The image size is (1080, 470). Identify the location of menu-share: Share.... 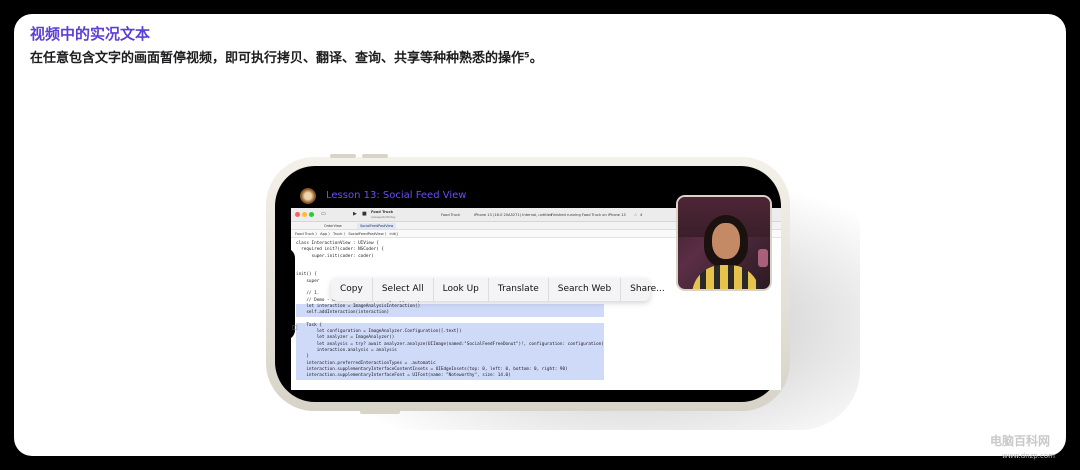
(647, 289).